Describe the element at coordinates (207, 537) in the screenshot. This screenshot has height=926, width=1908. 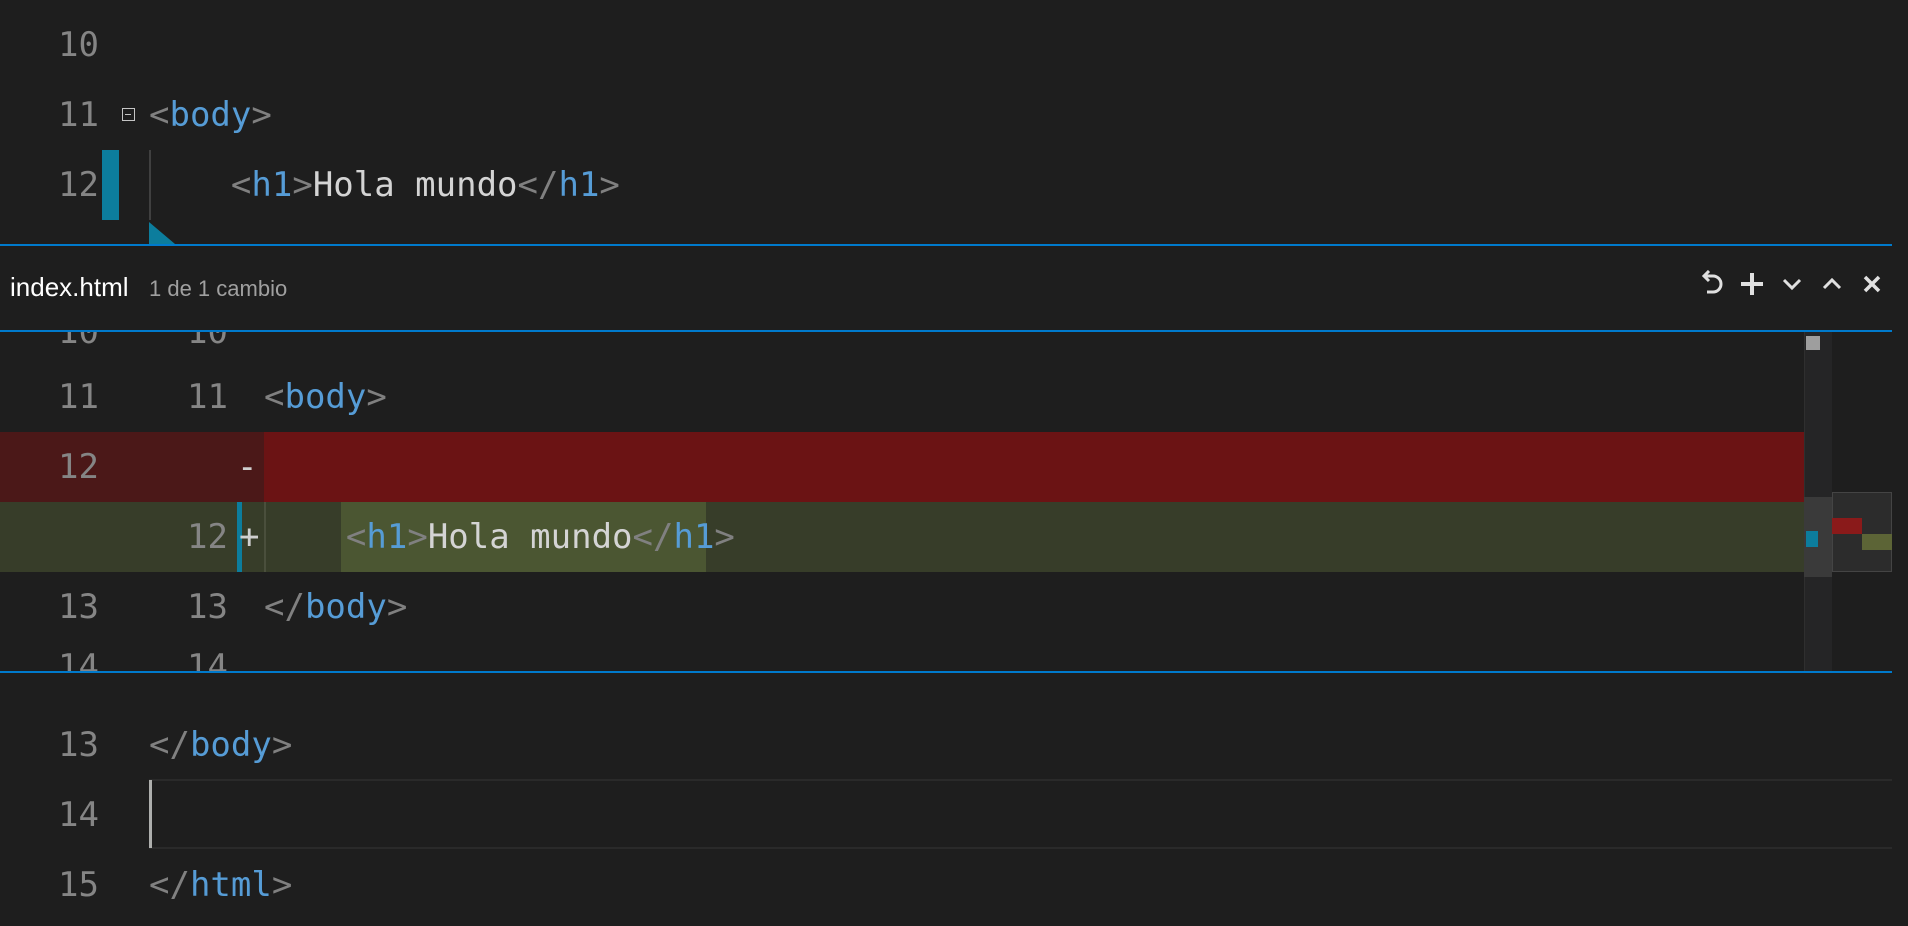
I see `modified-line-number: 12` at that location.